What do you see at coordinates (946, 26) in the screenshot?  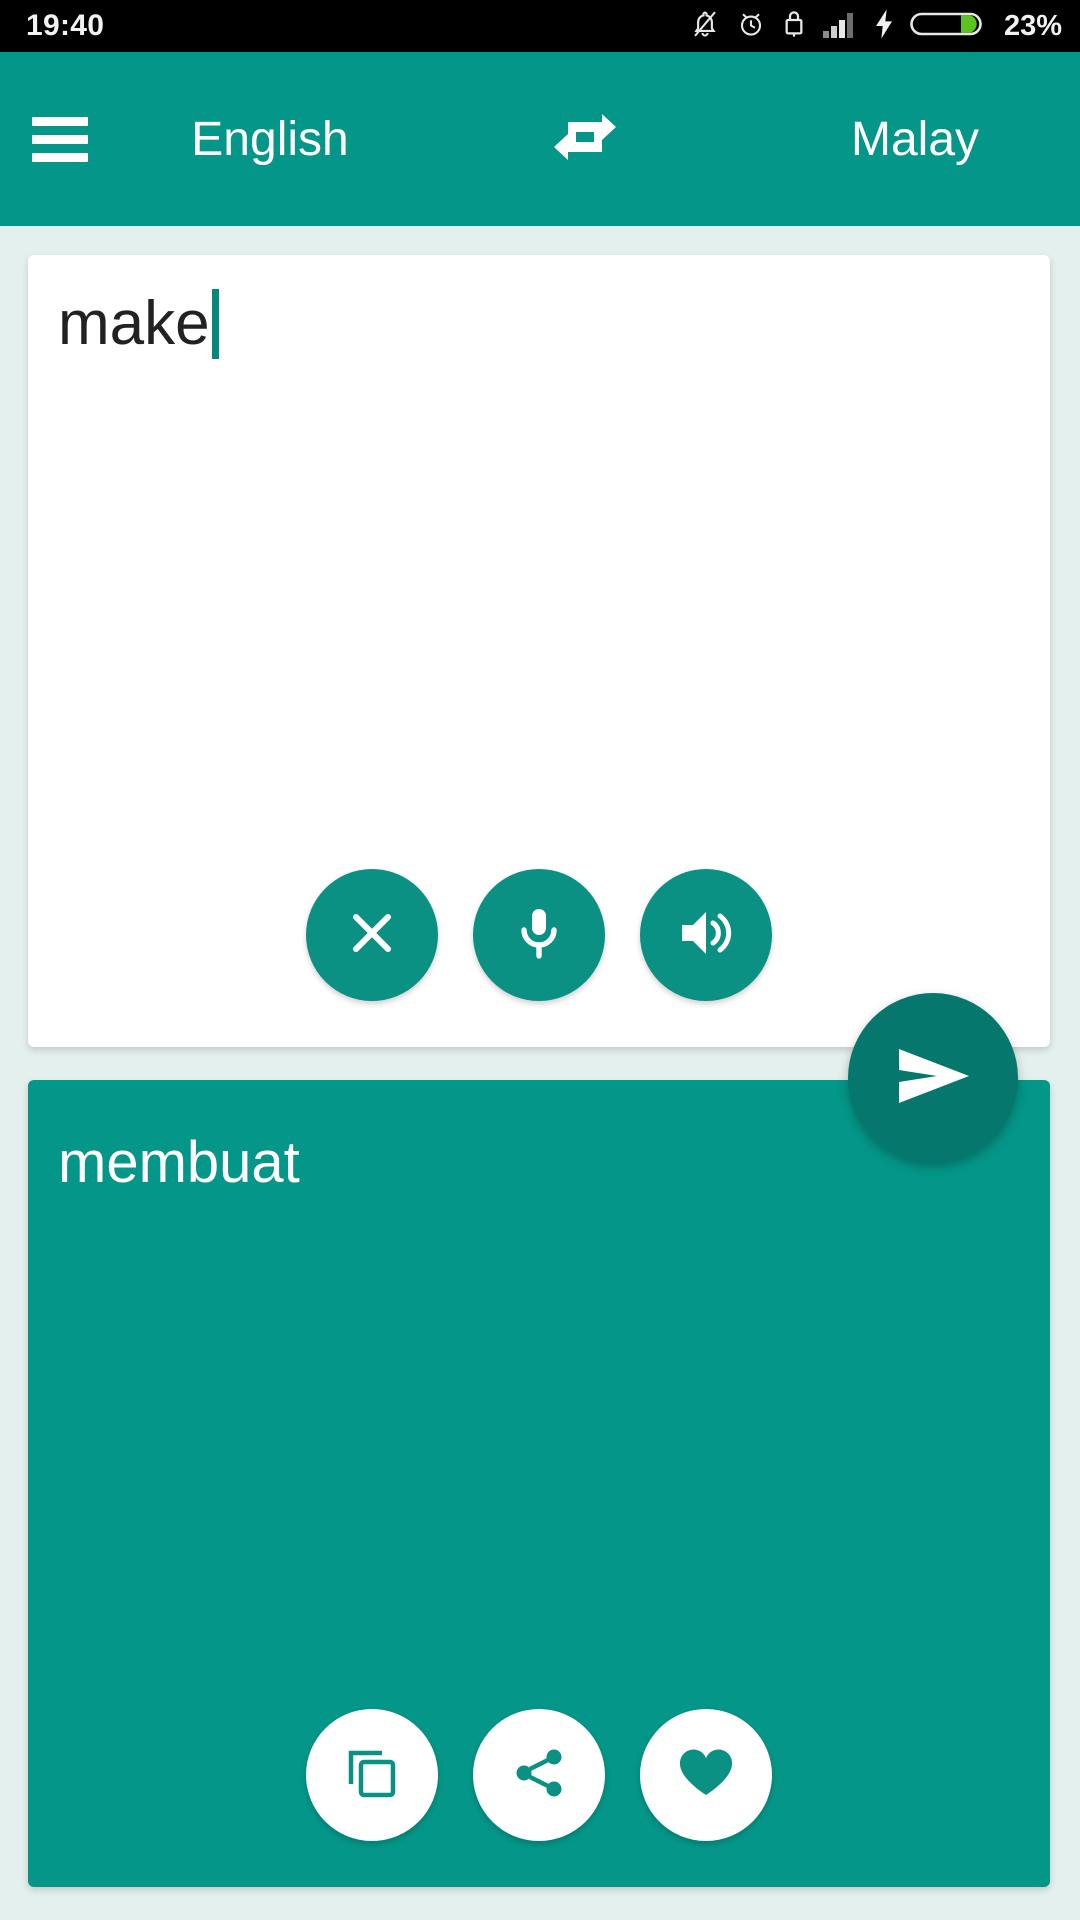 I see `battery-icon` at bounding box center [946, 26].